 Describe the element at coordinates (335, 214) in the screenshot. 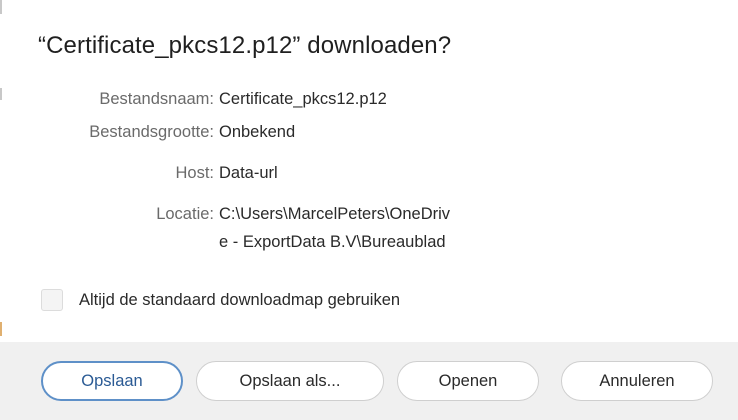

I see `location-value-line1: C:\Users\MarcelPeters\OneDriv` at that location.